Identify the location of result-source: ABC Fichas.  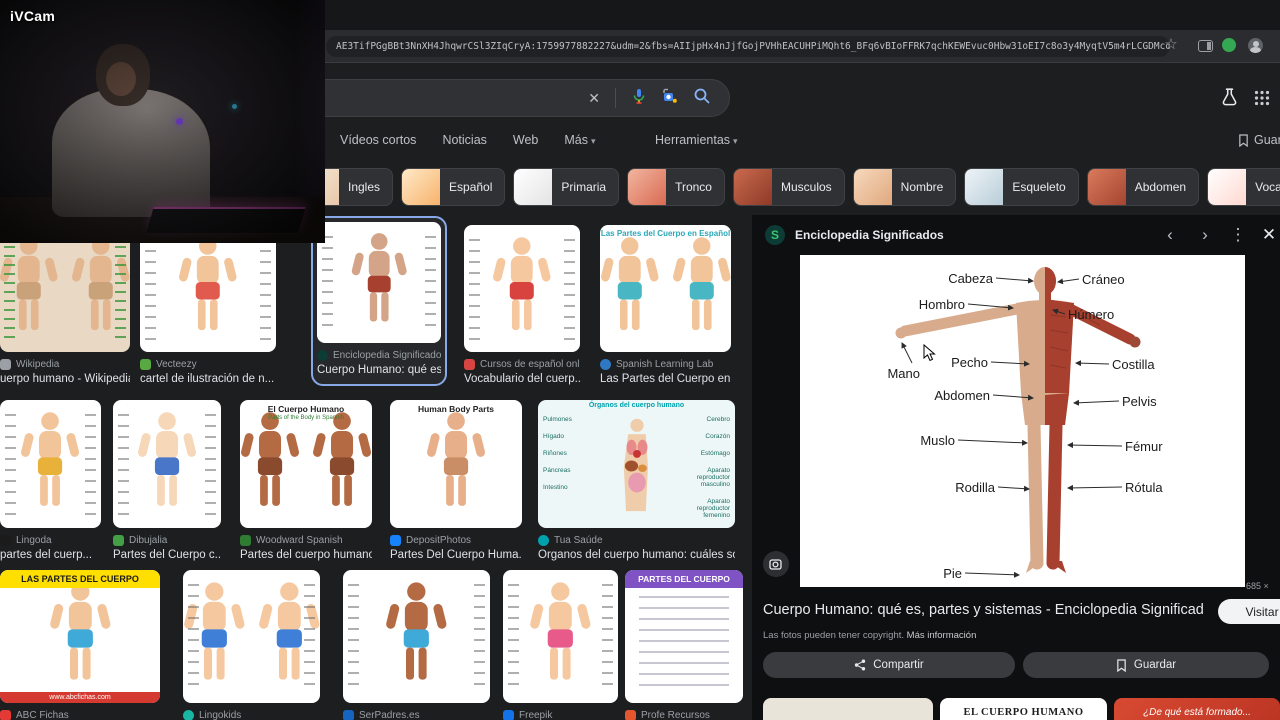
(80, 715).